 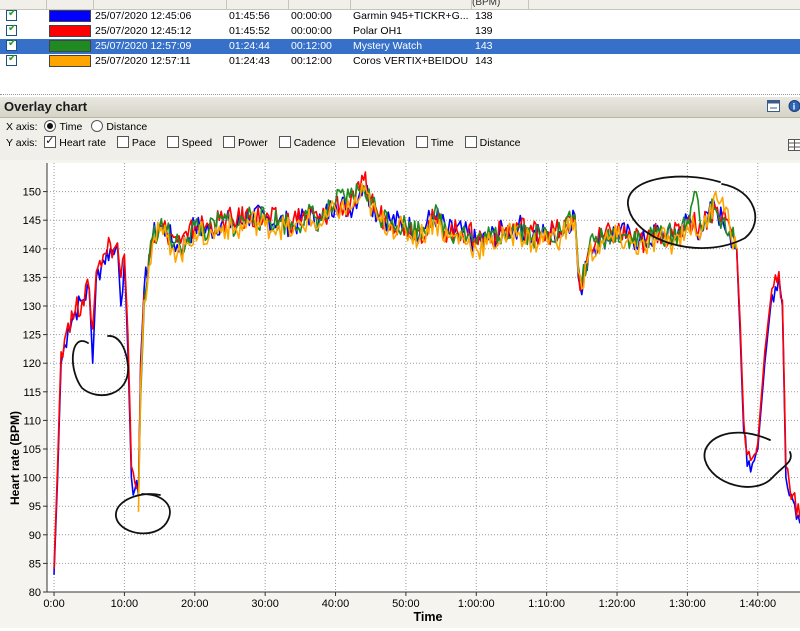 I want to click on y-tick-label: 95, so click(x=35, y=507).